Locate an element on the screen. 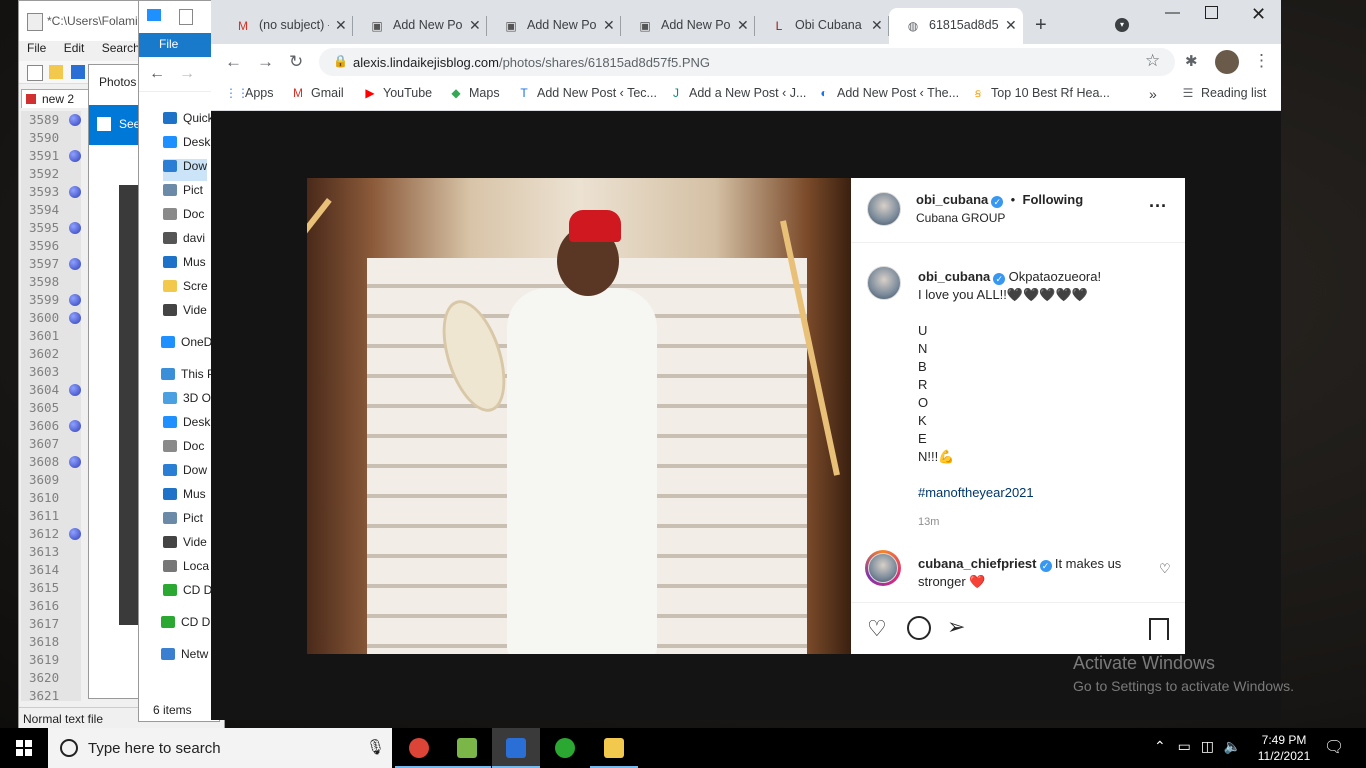  comment-bubble-icon is located at coordinates (919, 628).